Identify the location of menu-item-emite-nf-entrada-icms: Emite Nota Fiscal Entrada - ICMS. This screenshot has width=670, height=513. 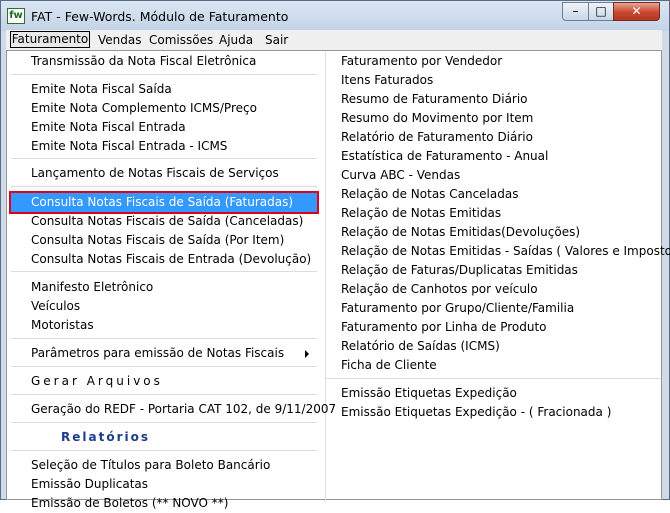
(129, 146).